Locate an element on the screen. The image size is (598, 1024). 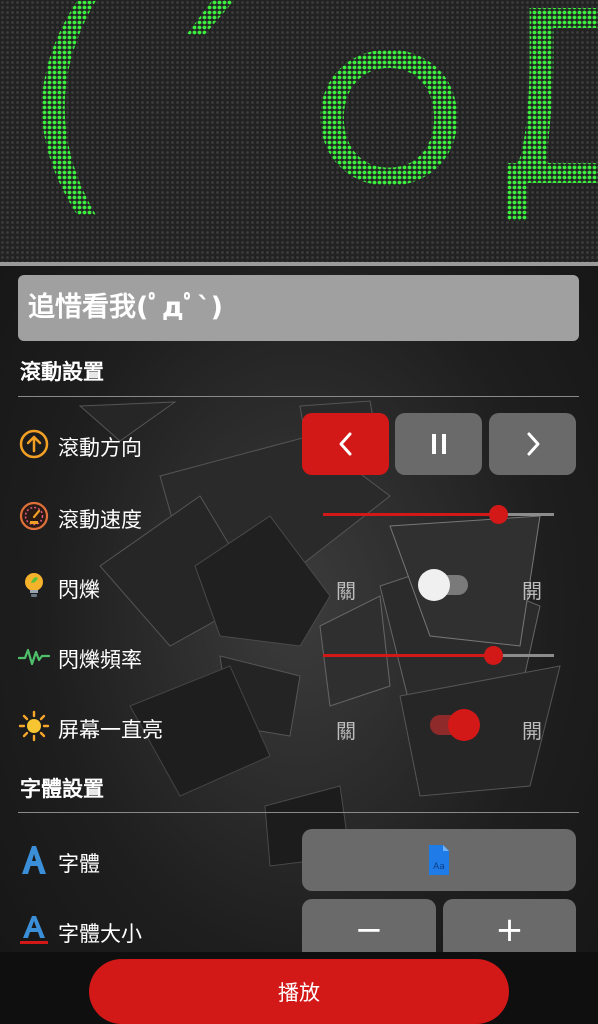
chevron-left-icon is located at coordinates (345, 444).